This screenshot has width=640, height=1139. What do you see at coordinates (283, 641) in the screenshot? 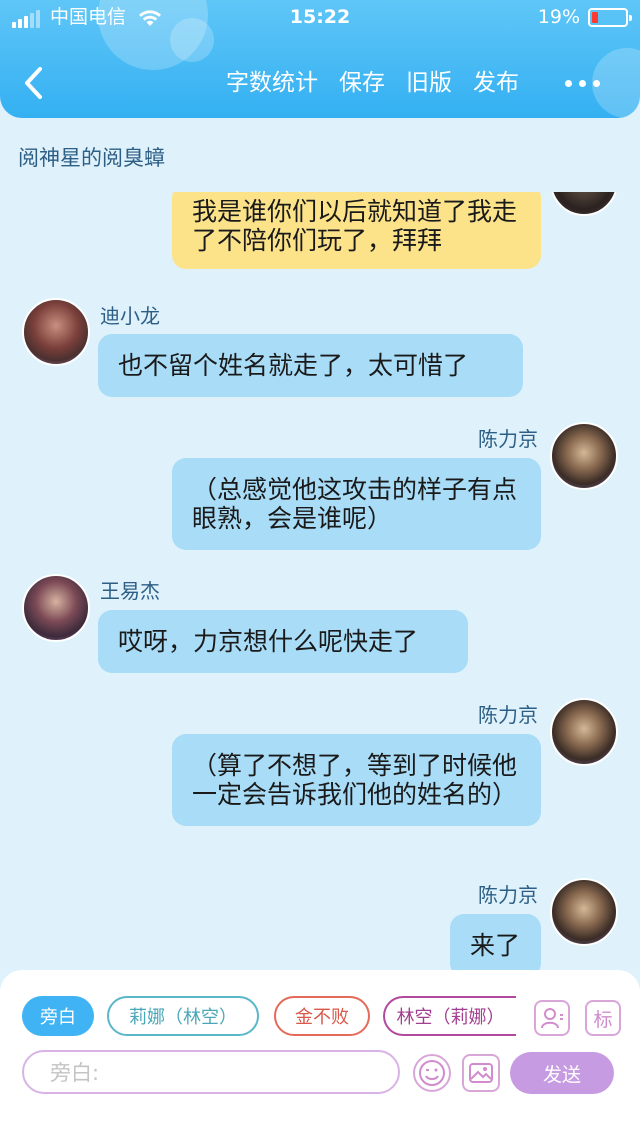
I see `message-bubble: 哎呀，力京想什么呢快走了` at bounding box center [283, 641].